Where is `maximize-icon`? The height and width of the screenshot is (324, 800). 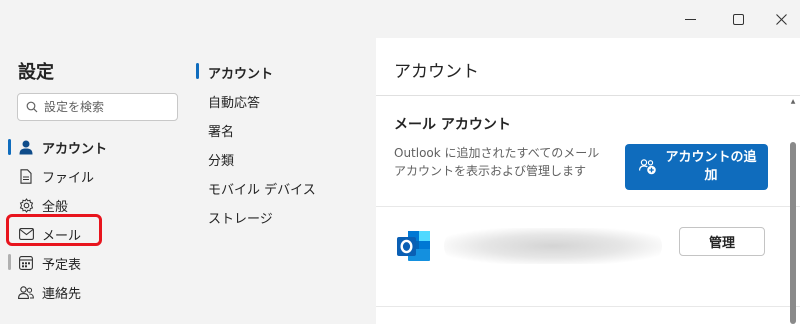 maximize-icon is located at coordinates (738, 19).